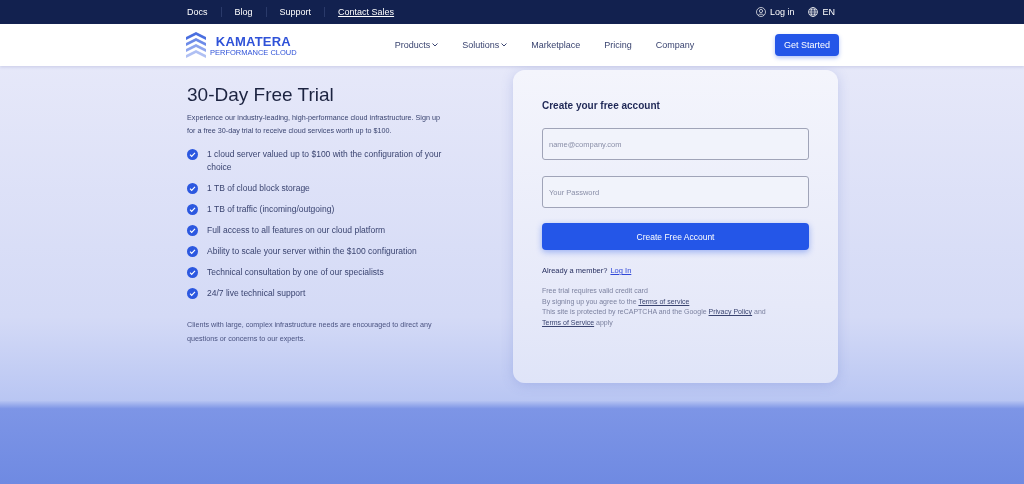  I want to click on card-title: Create your free account, so click(601, 105).